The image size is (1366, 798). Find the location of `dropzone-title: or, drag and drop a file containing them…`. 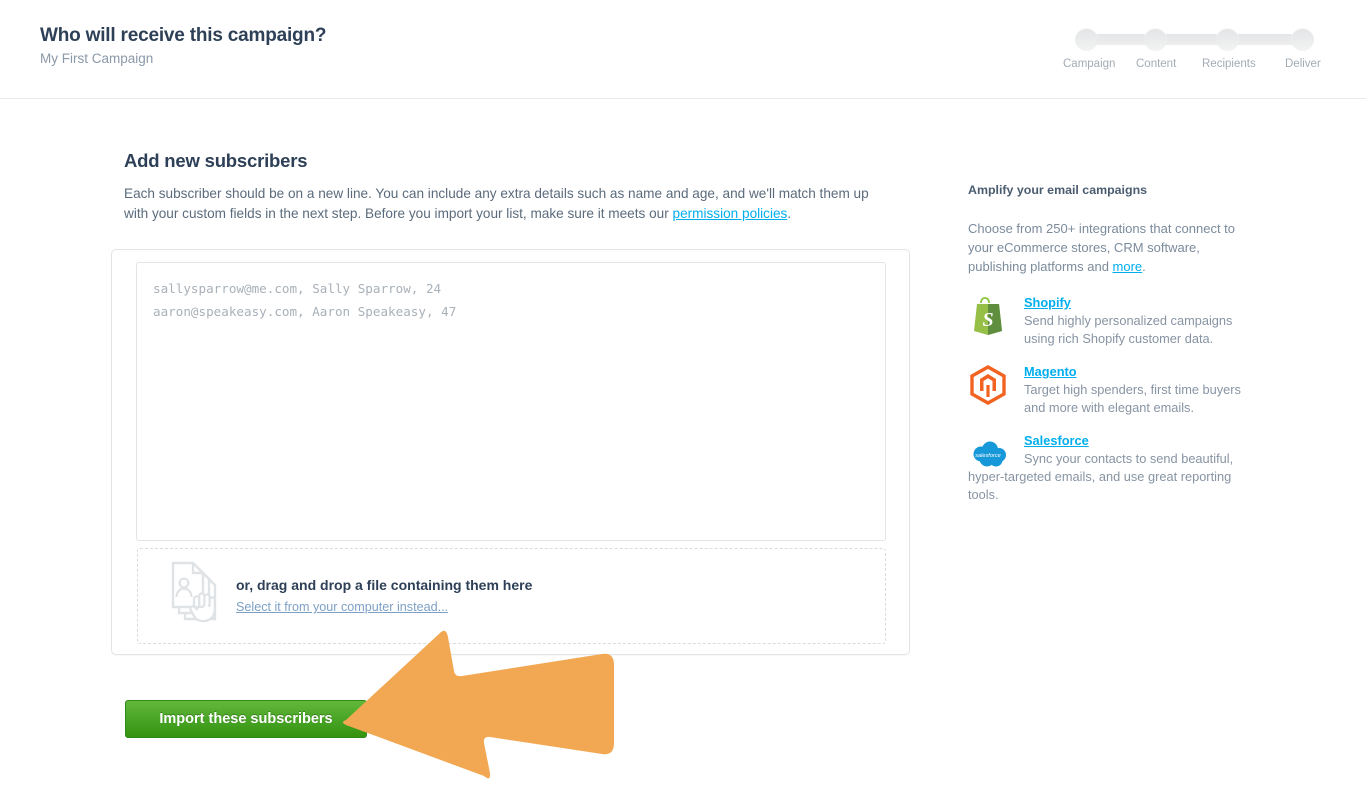

dropzone-title: or, drag and drop a file containing them… is located at coordinates (384, 585).